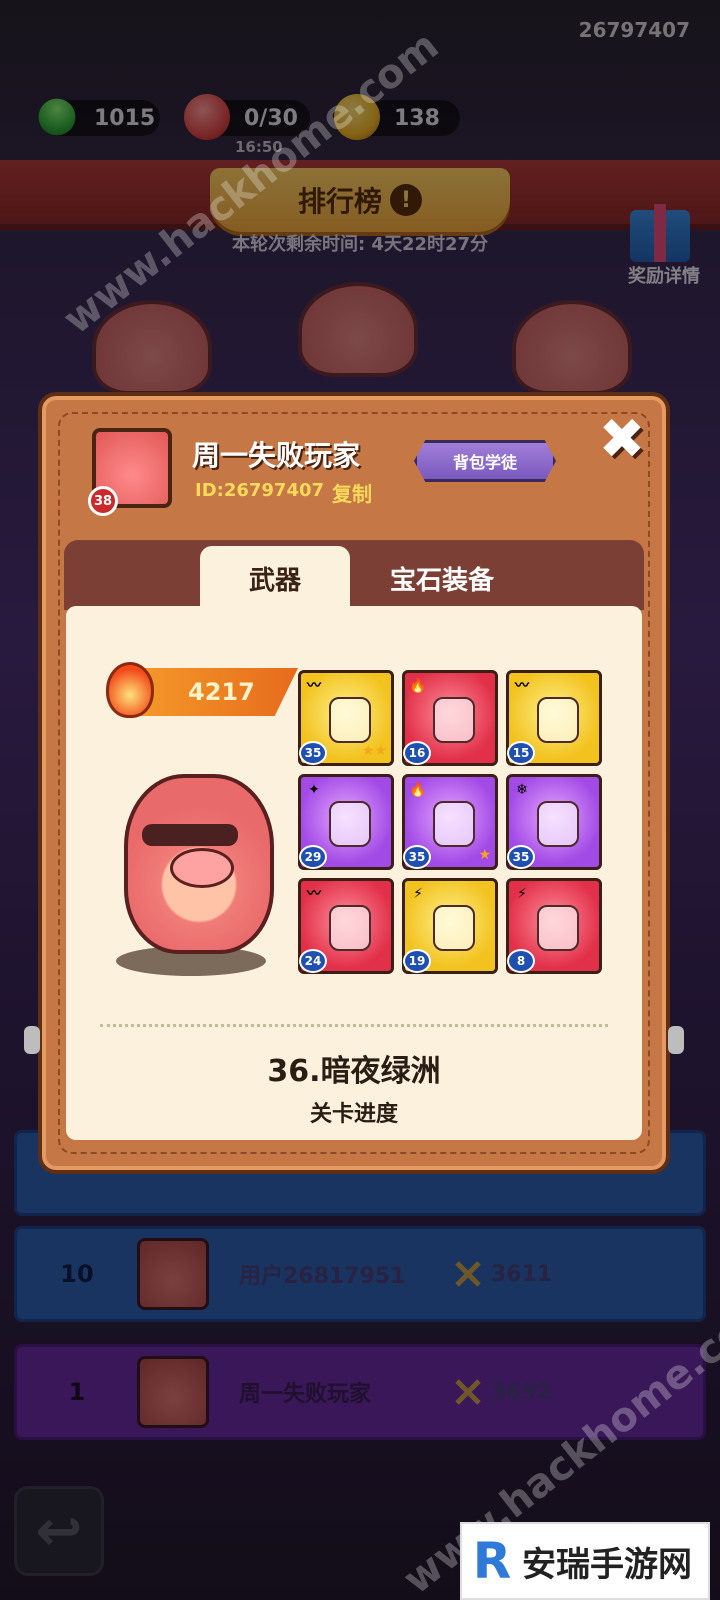 Image resolution: width=720 pixels, height=1600 pixels. I want to click on ice-element-icon: ❄, so click(522, 790).